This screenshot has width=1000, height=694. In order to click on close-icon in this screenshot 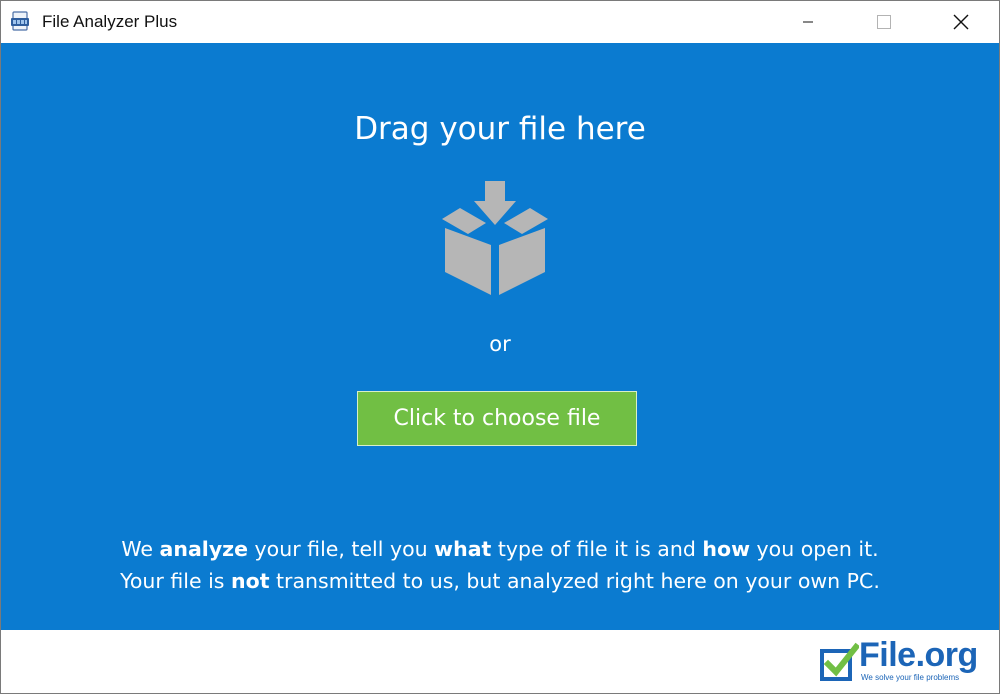, I will do `click(961, 22)`.